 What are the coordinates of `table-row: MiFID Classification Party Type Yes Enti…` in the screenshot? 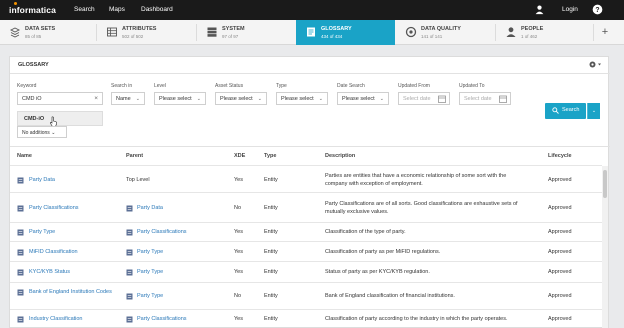 It's located at (306, 251).